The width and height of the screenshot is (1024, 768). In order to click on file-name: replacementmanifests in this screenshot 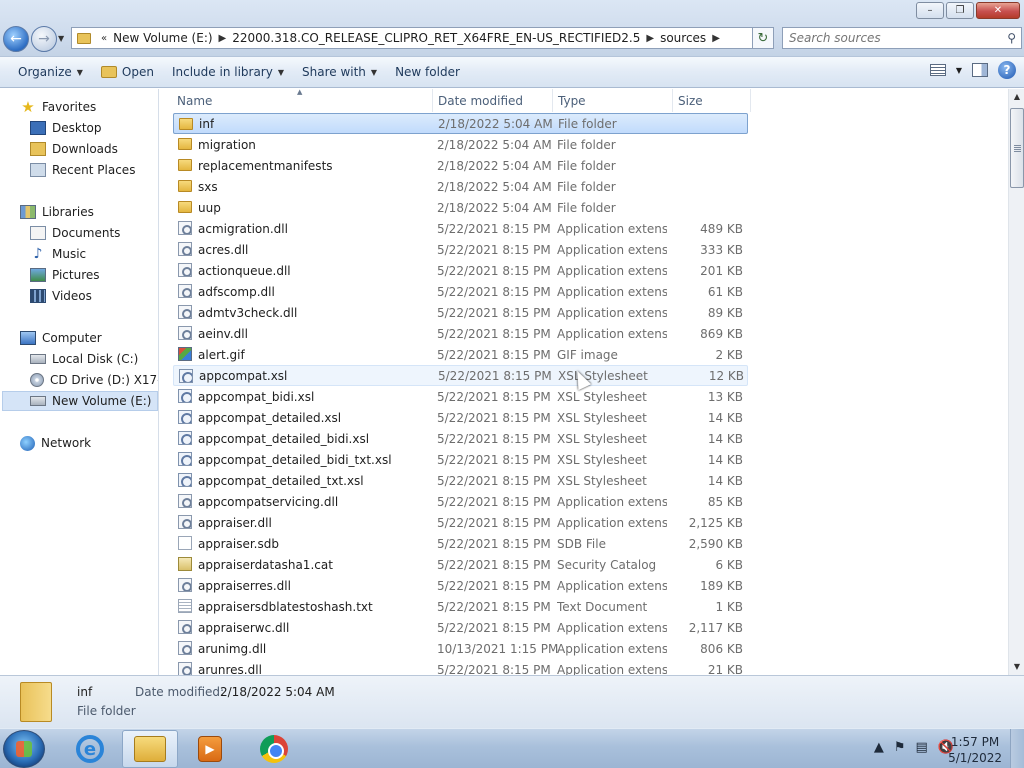, I will do `click(265, 165)`.